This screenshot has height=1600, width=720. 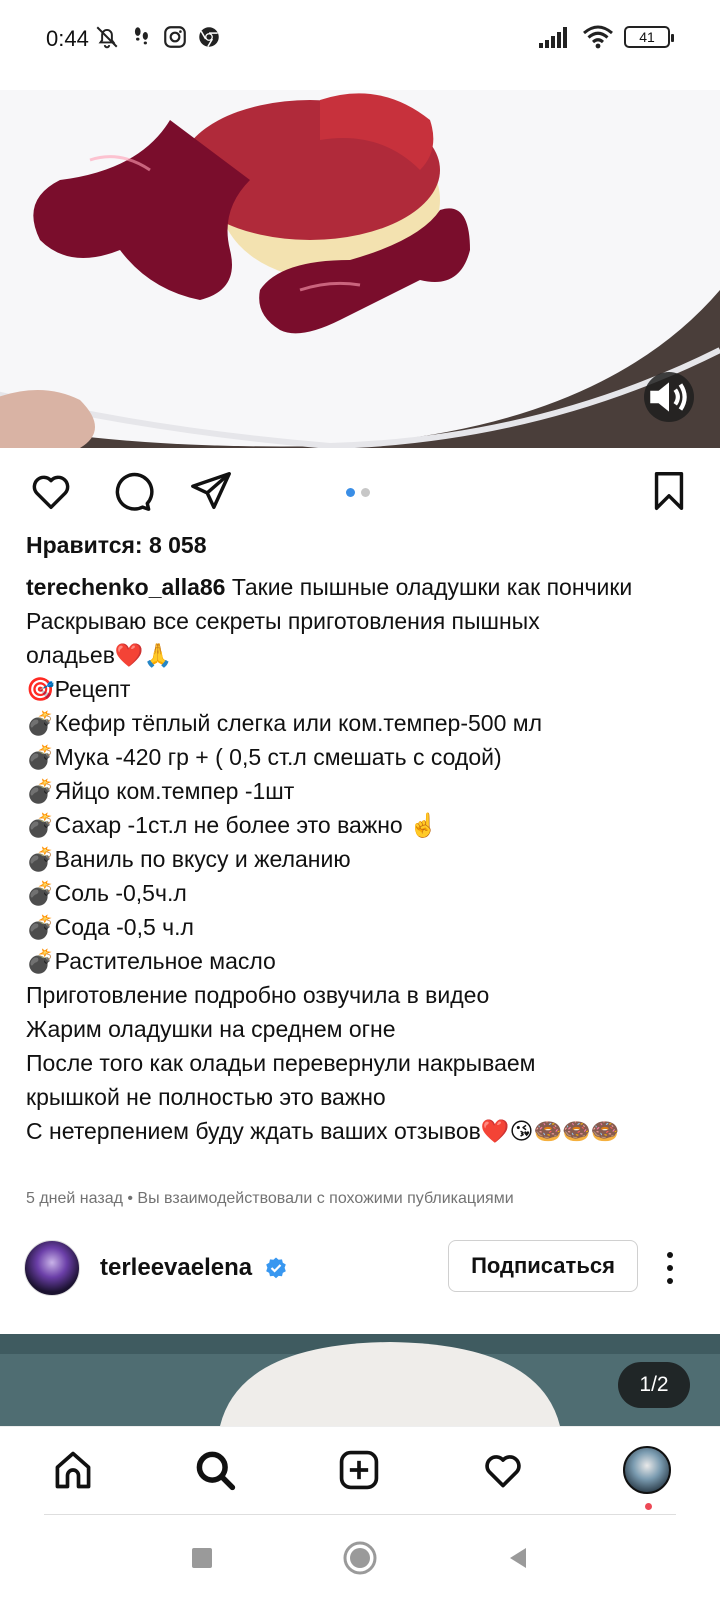 I want to click on like-button, so click(x=51, y=491).